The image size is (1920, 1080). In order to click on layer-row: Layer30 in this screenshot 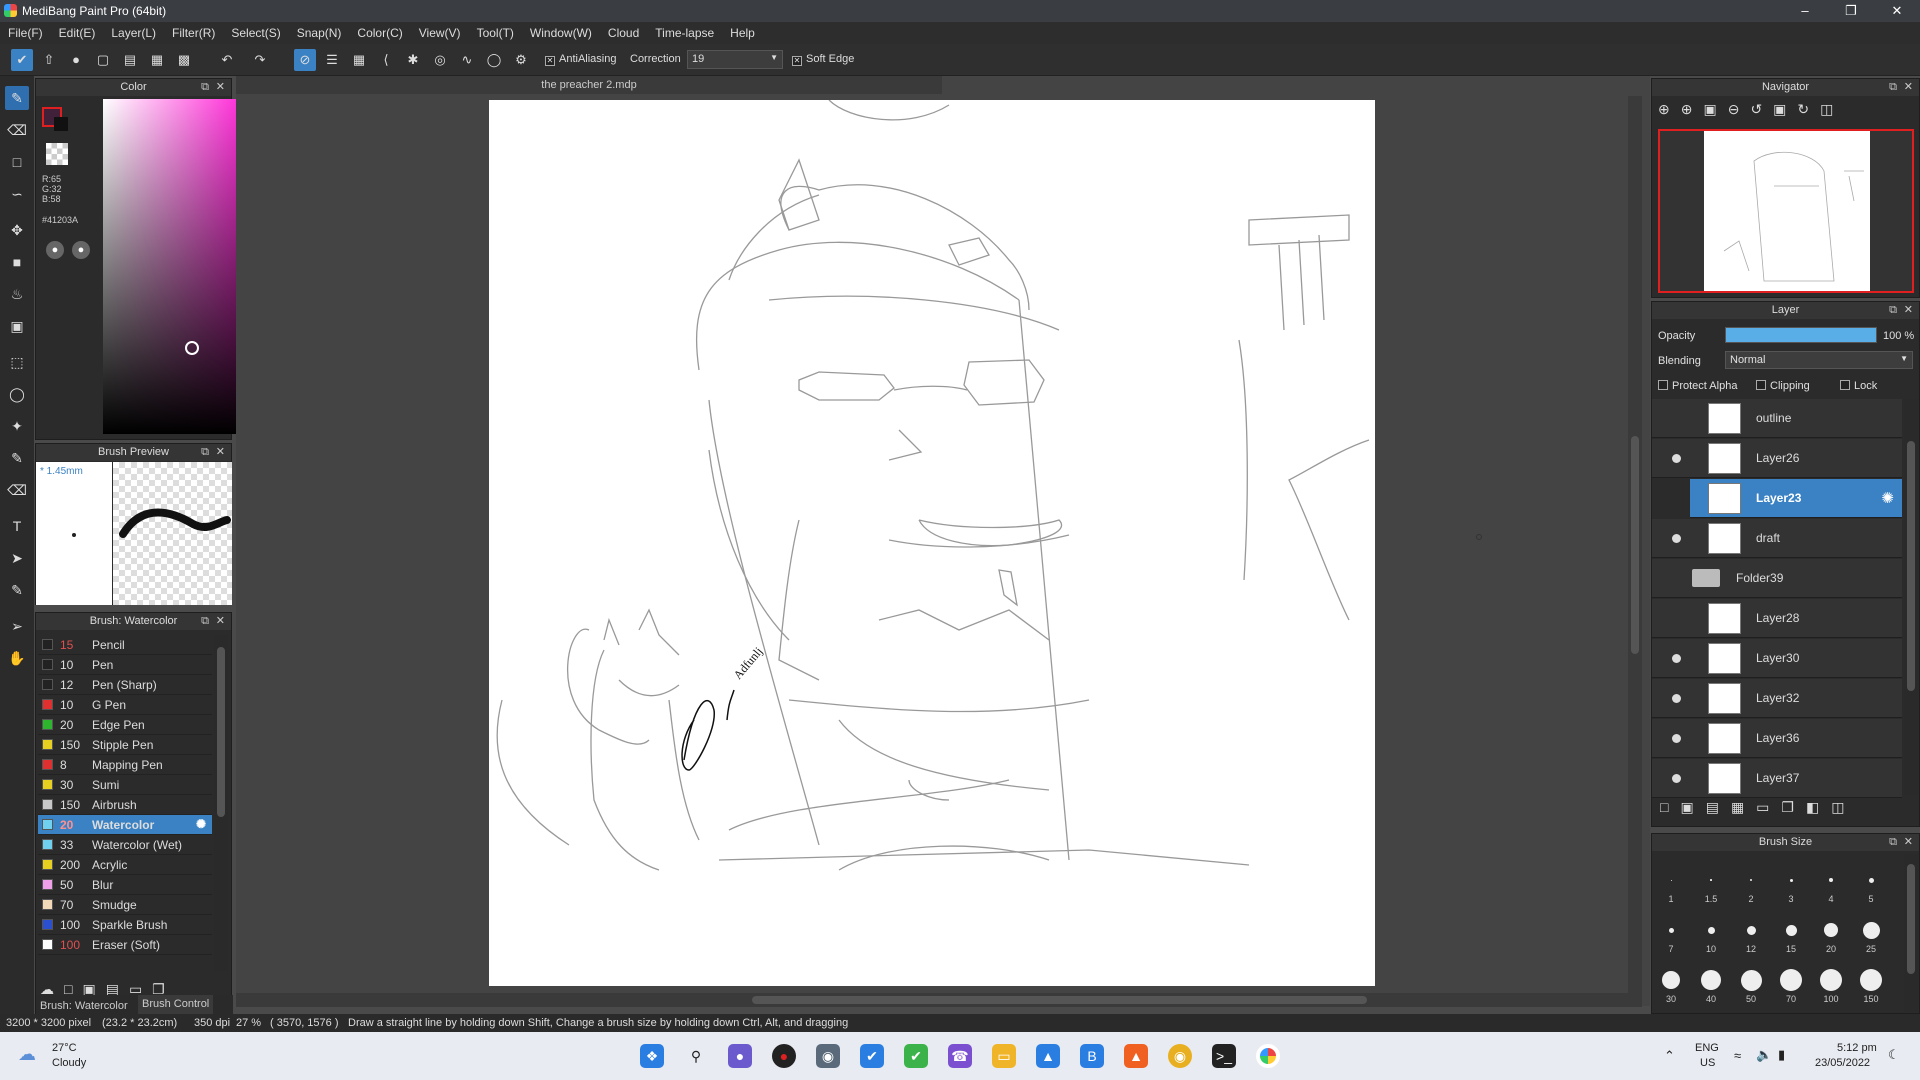, I will do `click(1777, 658)`.